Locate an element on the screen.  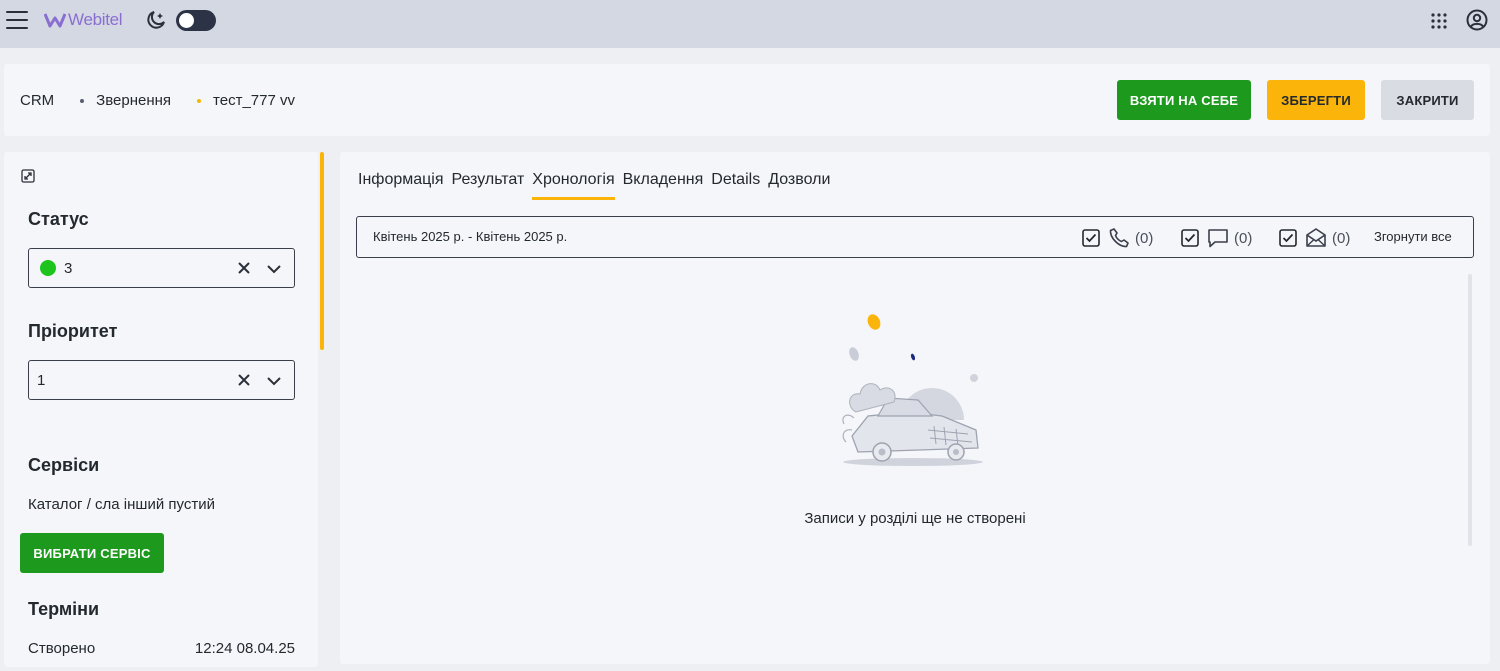
tab-information: Інформація is located at coordinates (401, 185).